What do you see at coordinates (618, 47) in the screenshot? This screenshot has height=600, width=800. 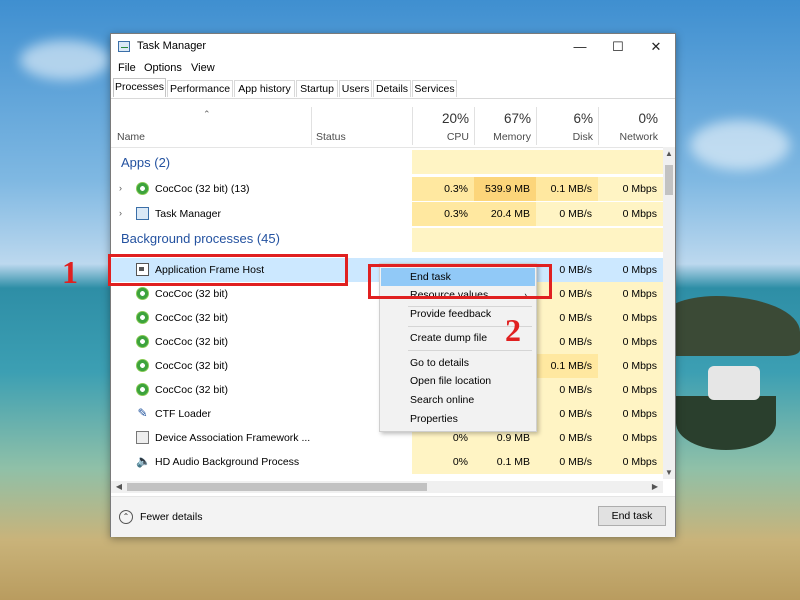 I see `maximize-button: ☐` at bounding box center [618, 47].